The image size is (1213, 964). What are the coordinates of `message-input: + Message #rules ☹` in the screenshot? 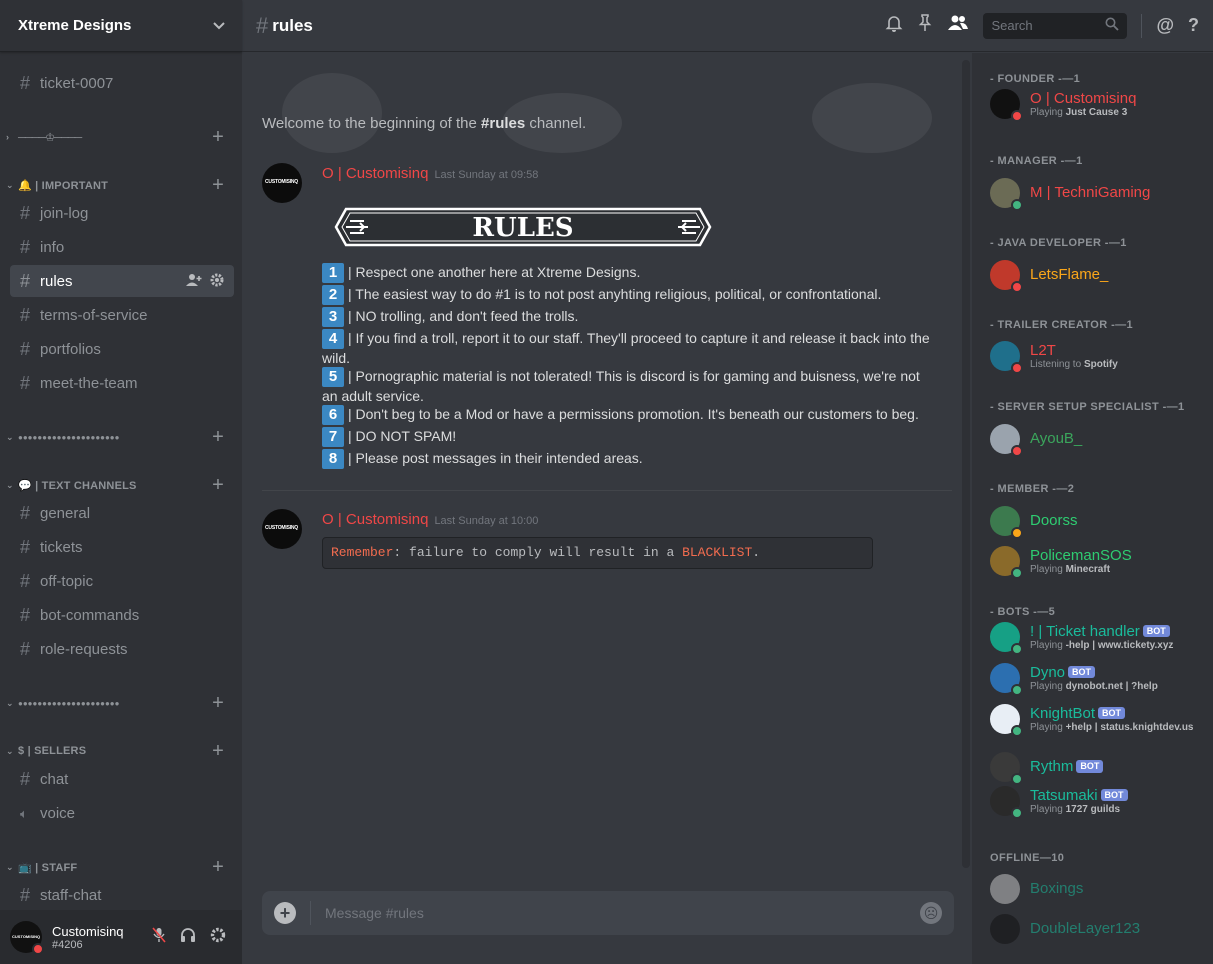 It's located at (608, 913).